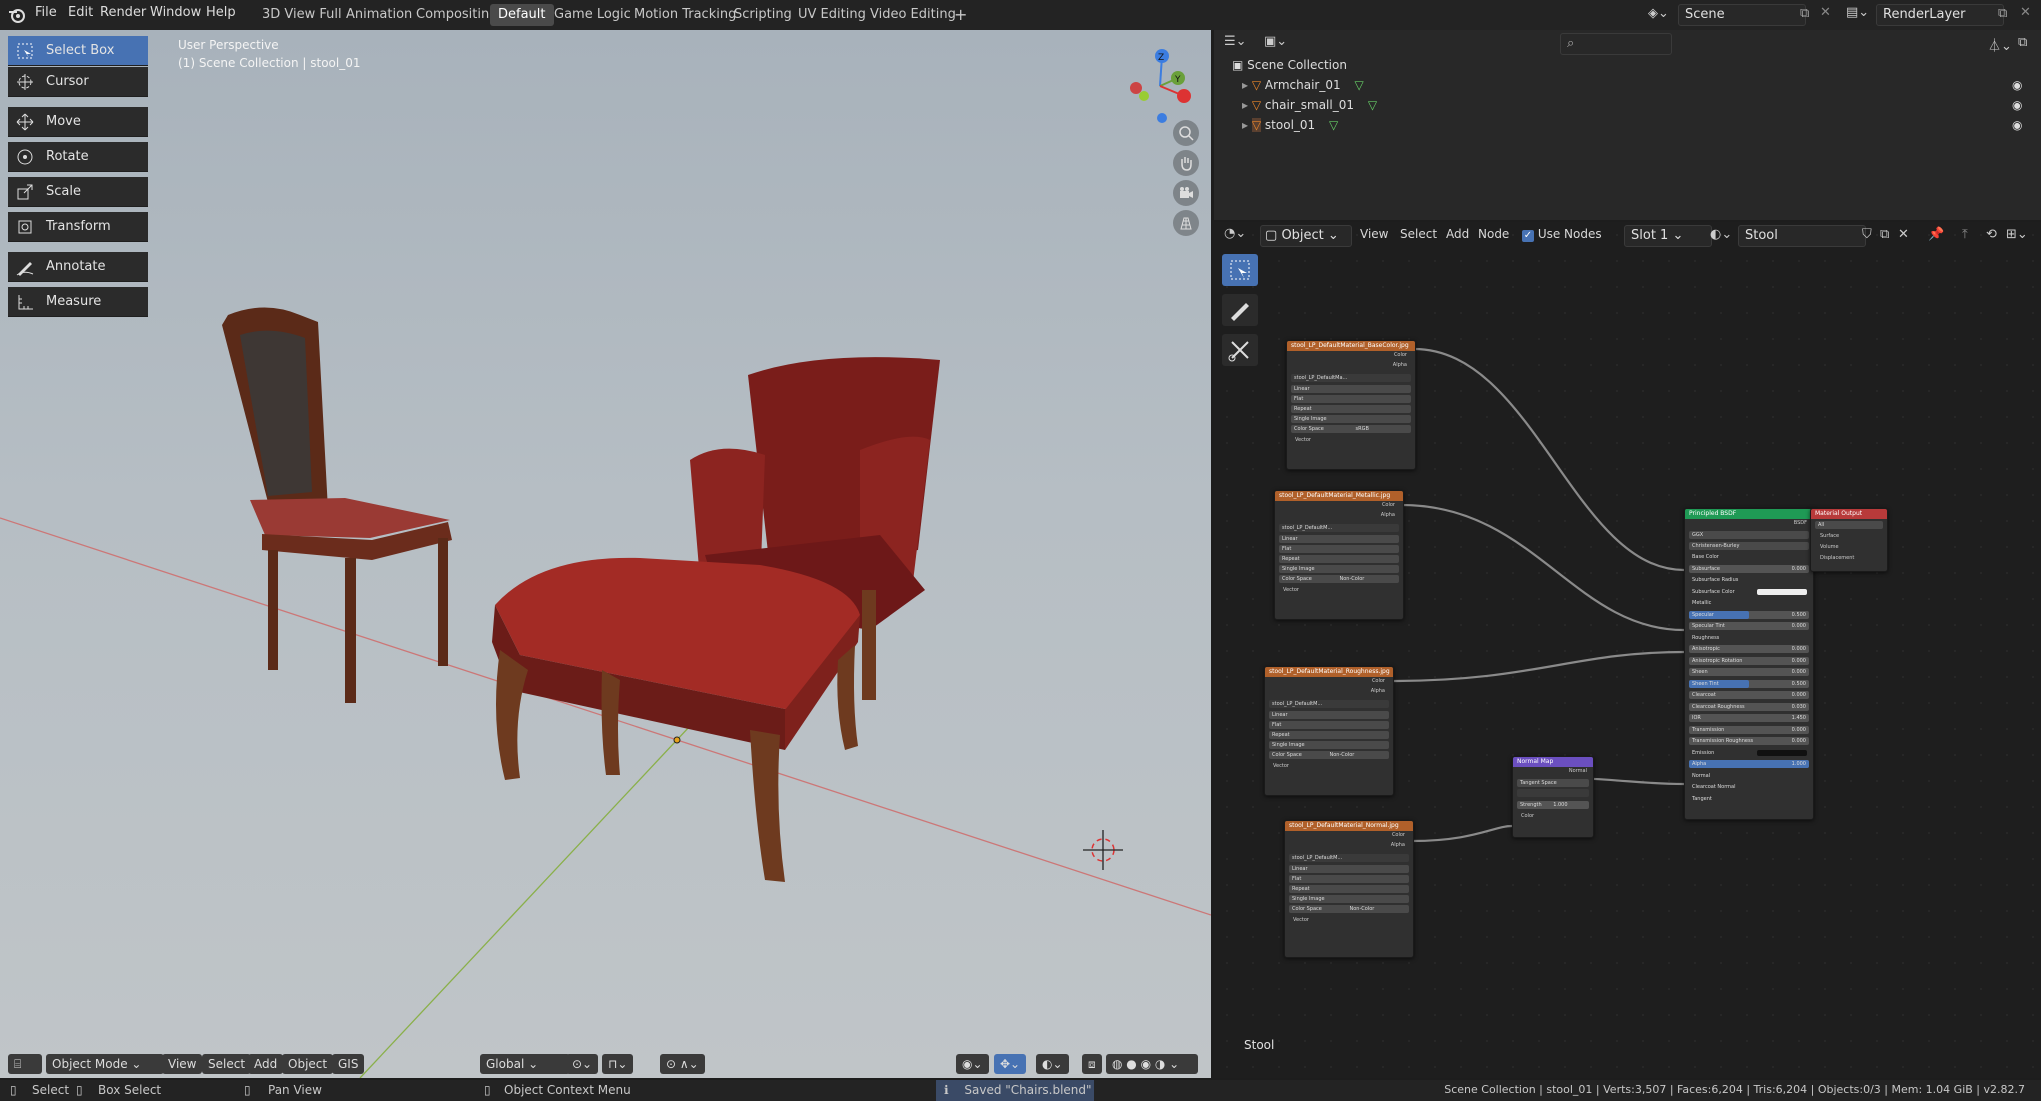 Image resolution: width=2041 pixels, height=1101 pixels. I want to click on bsdf-input-base-color: Base Color, so click(1749, 557).